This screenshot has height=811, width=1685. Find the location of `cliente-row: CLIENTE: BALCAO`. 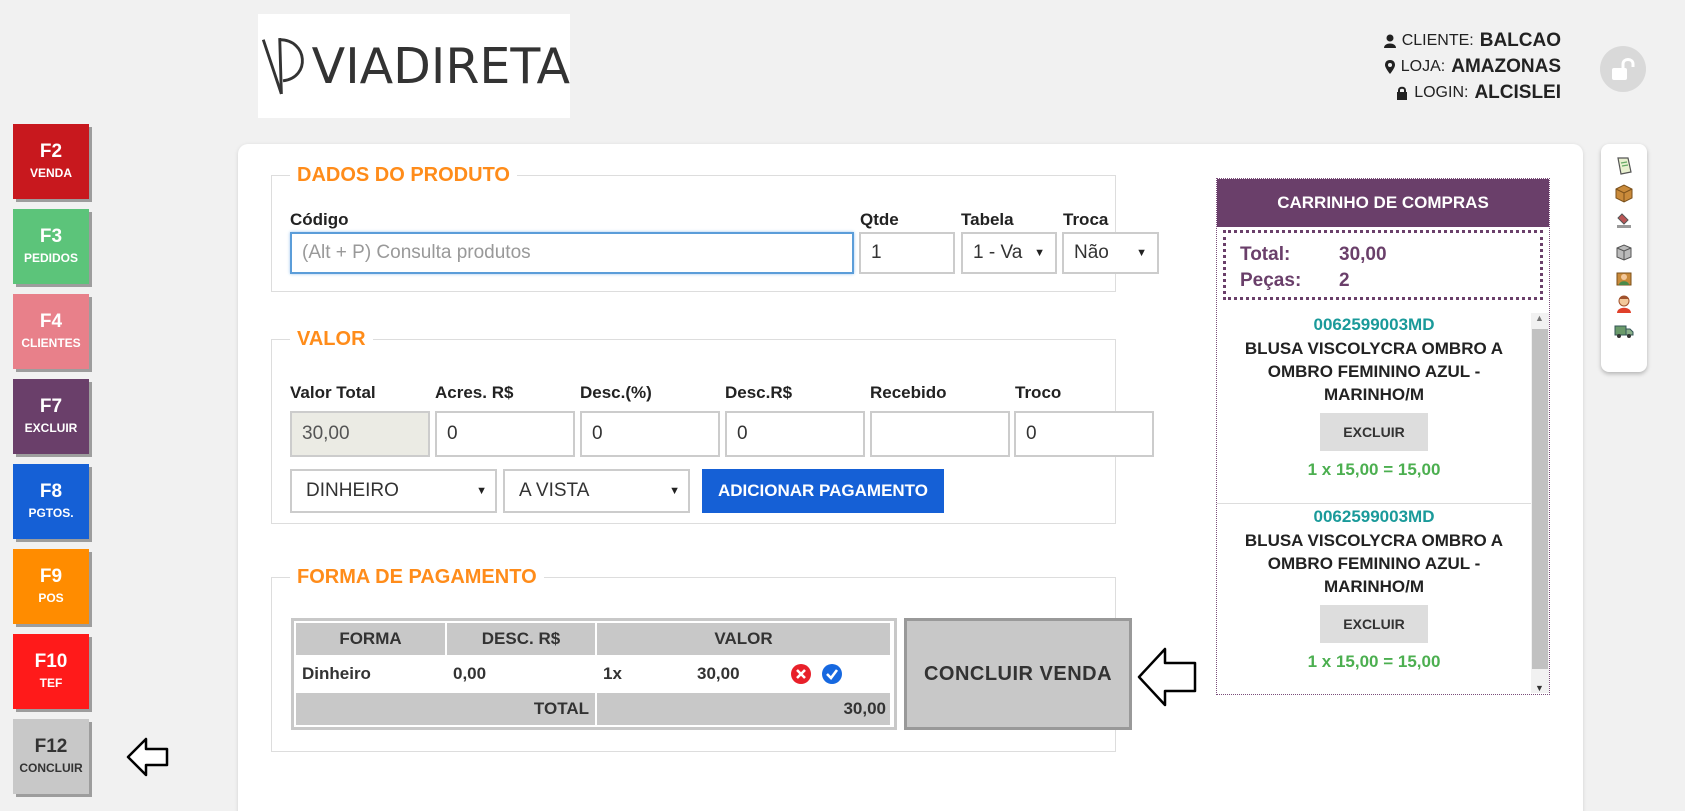

cliente-row: CLIENTE: BALCAO is located at coordinates (1472, 41).